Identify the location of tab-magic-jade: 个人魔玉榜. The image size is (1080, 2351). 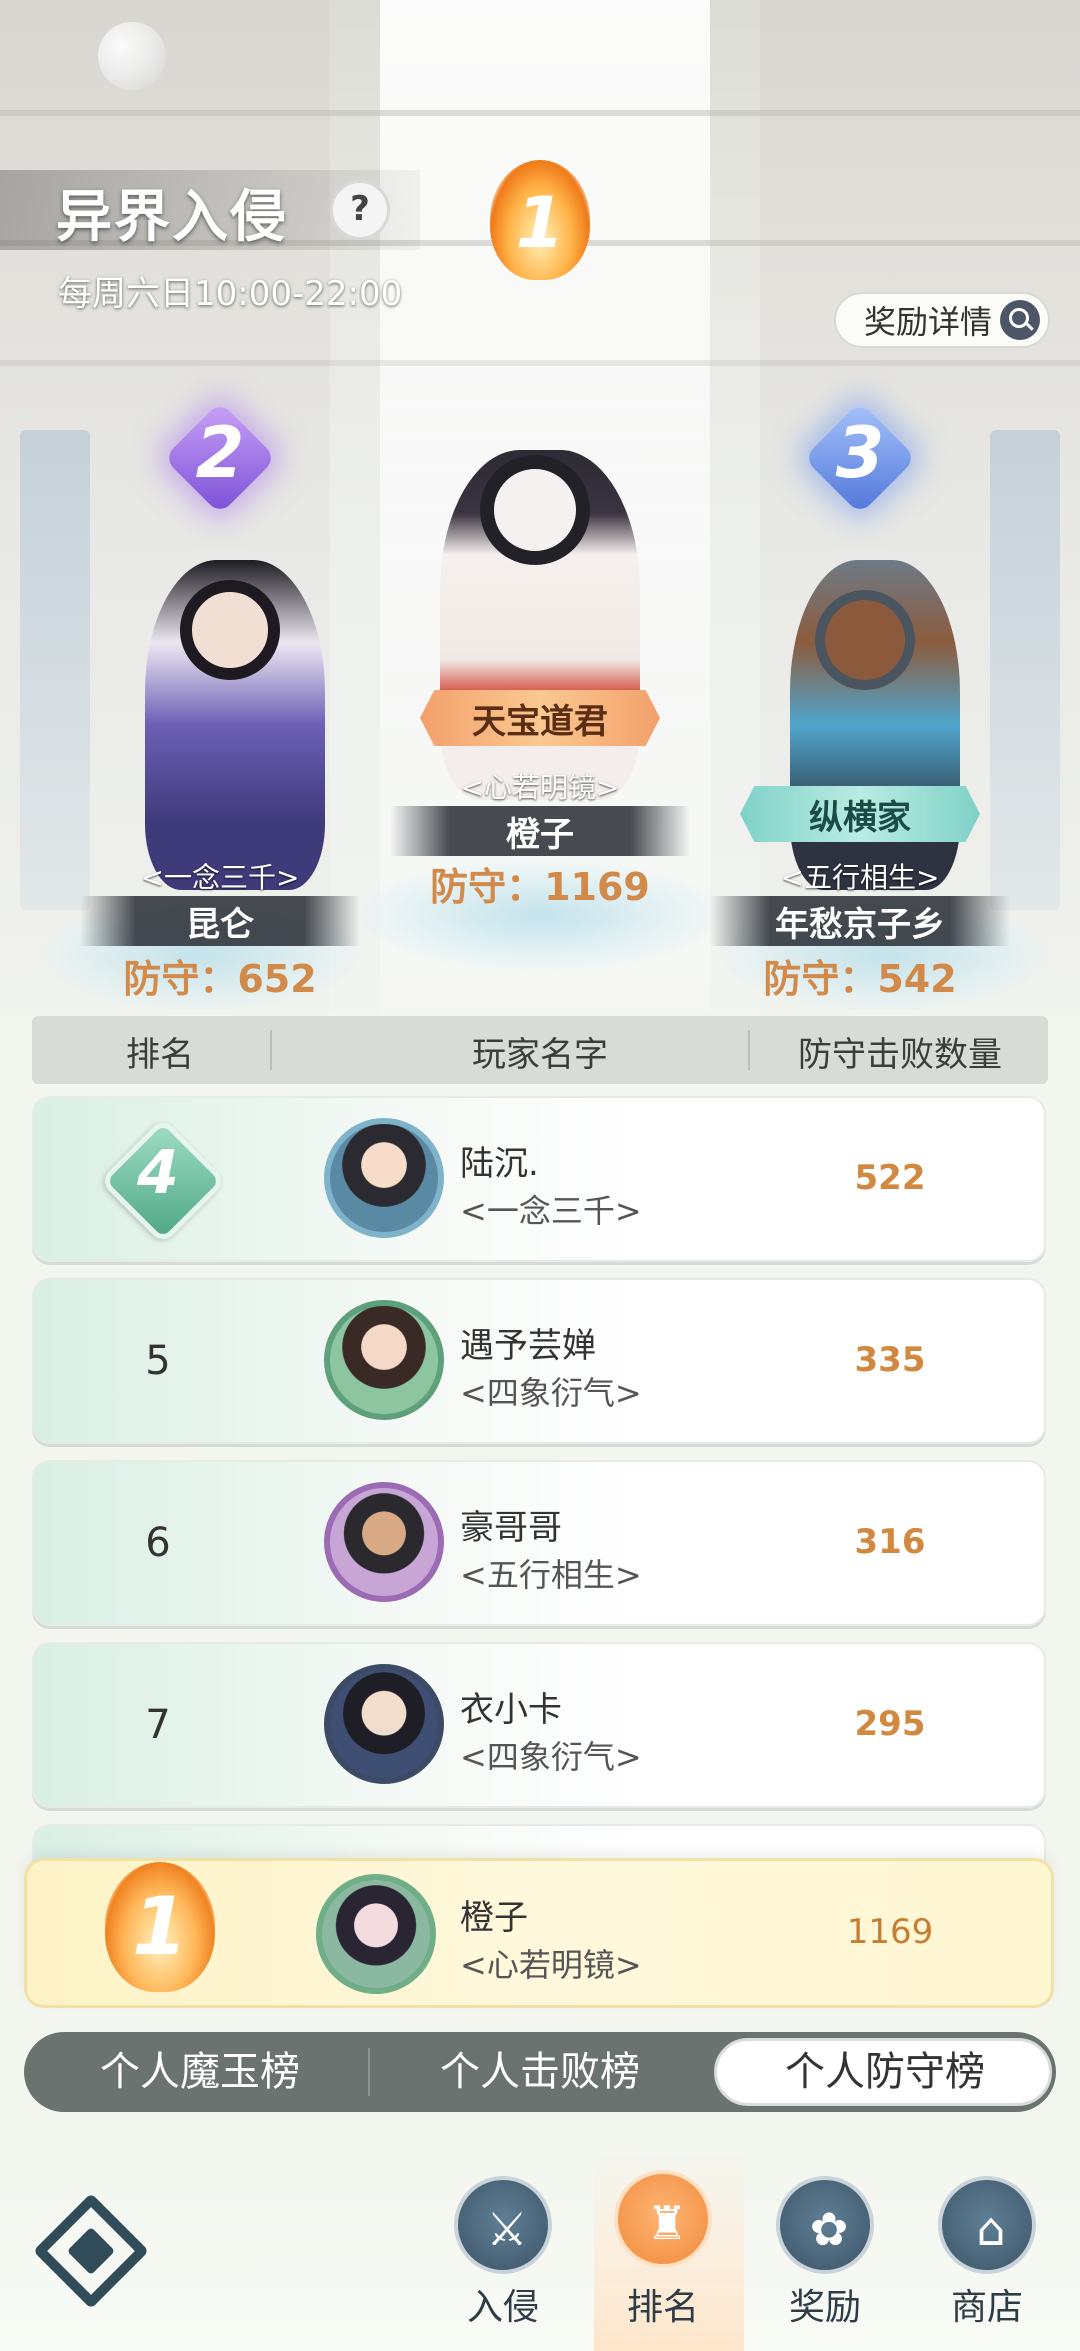
(200, 2072).